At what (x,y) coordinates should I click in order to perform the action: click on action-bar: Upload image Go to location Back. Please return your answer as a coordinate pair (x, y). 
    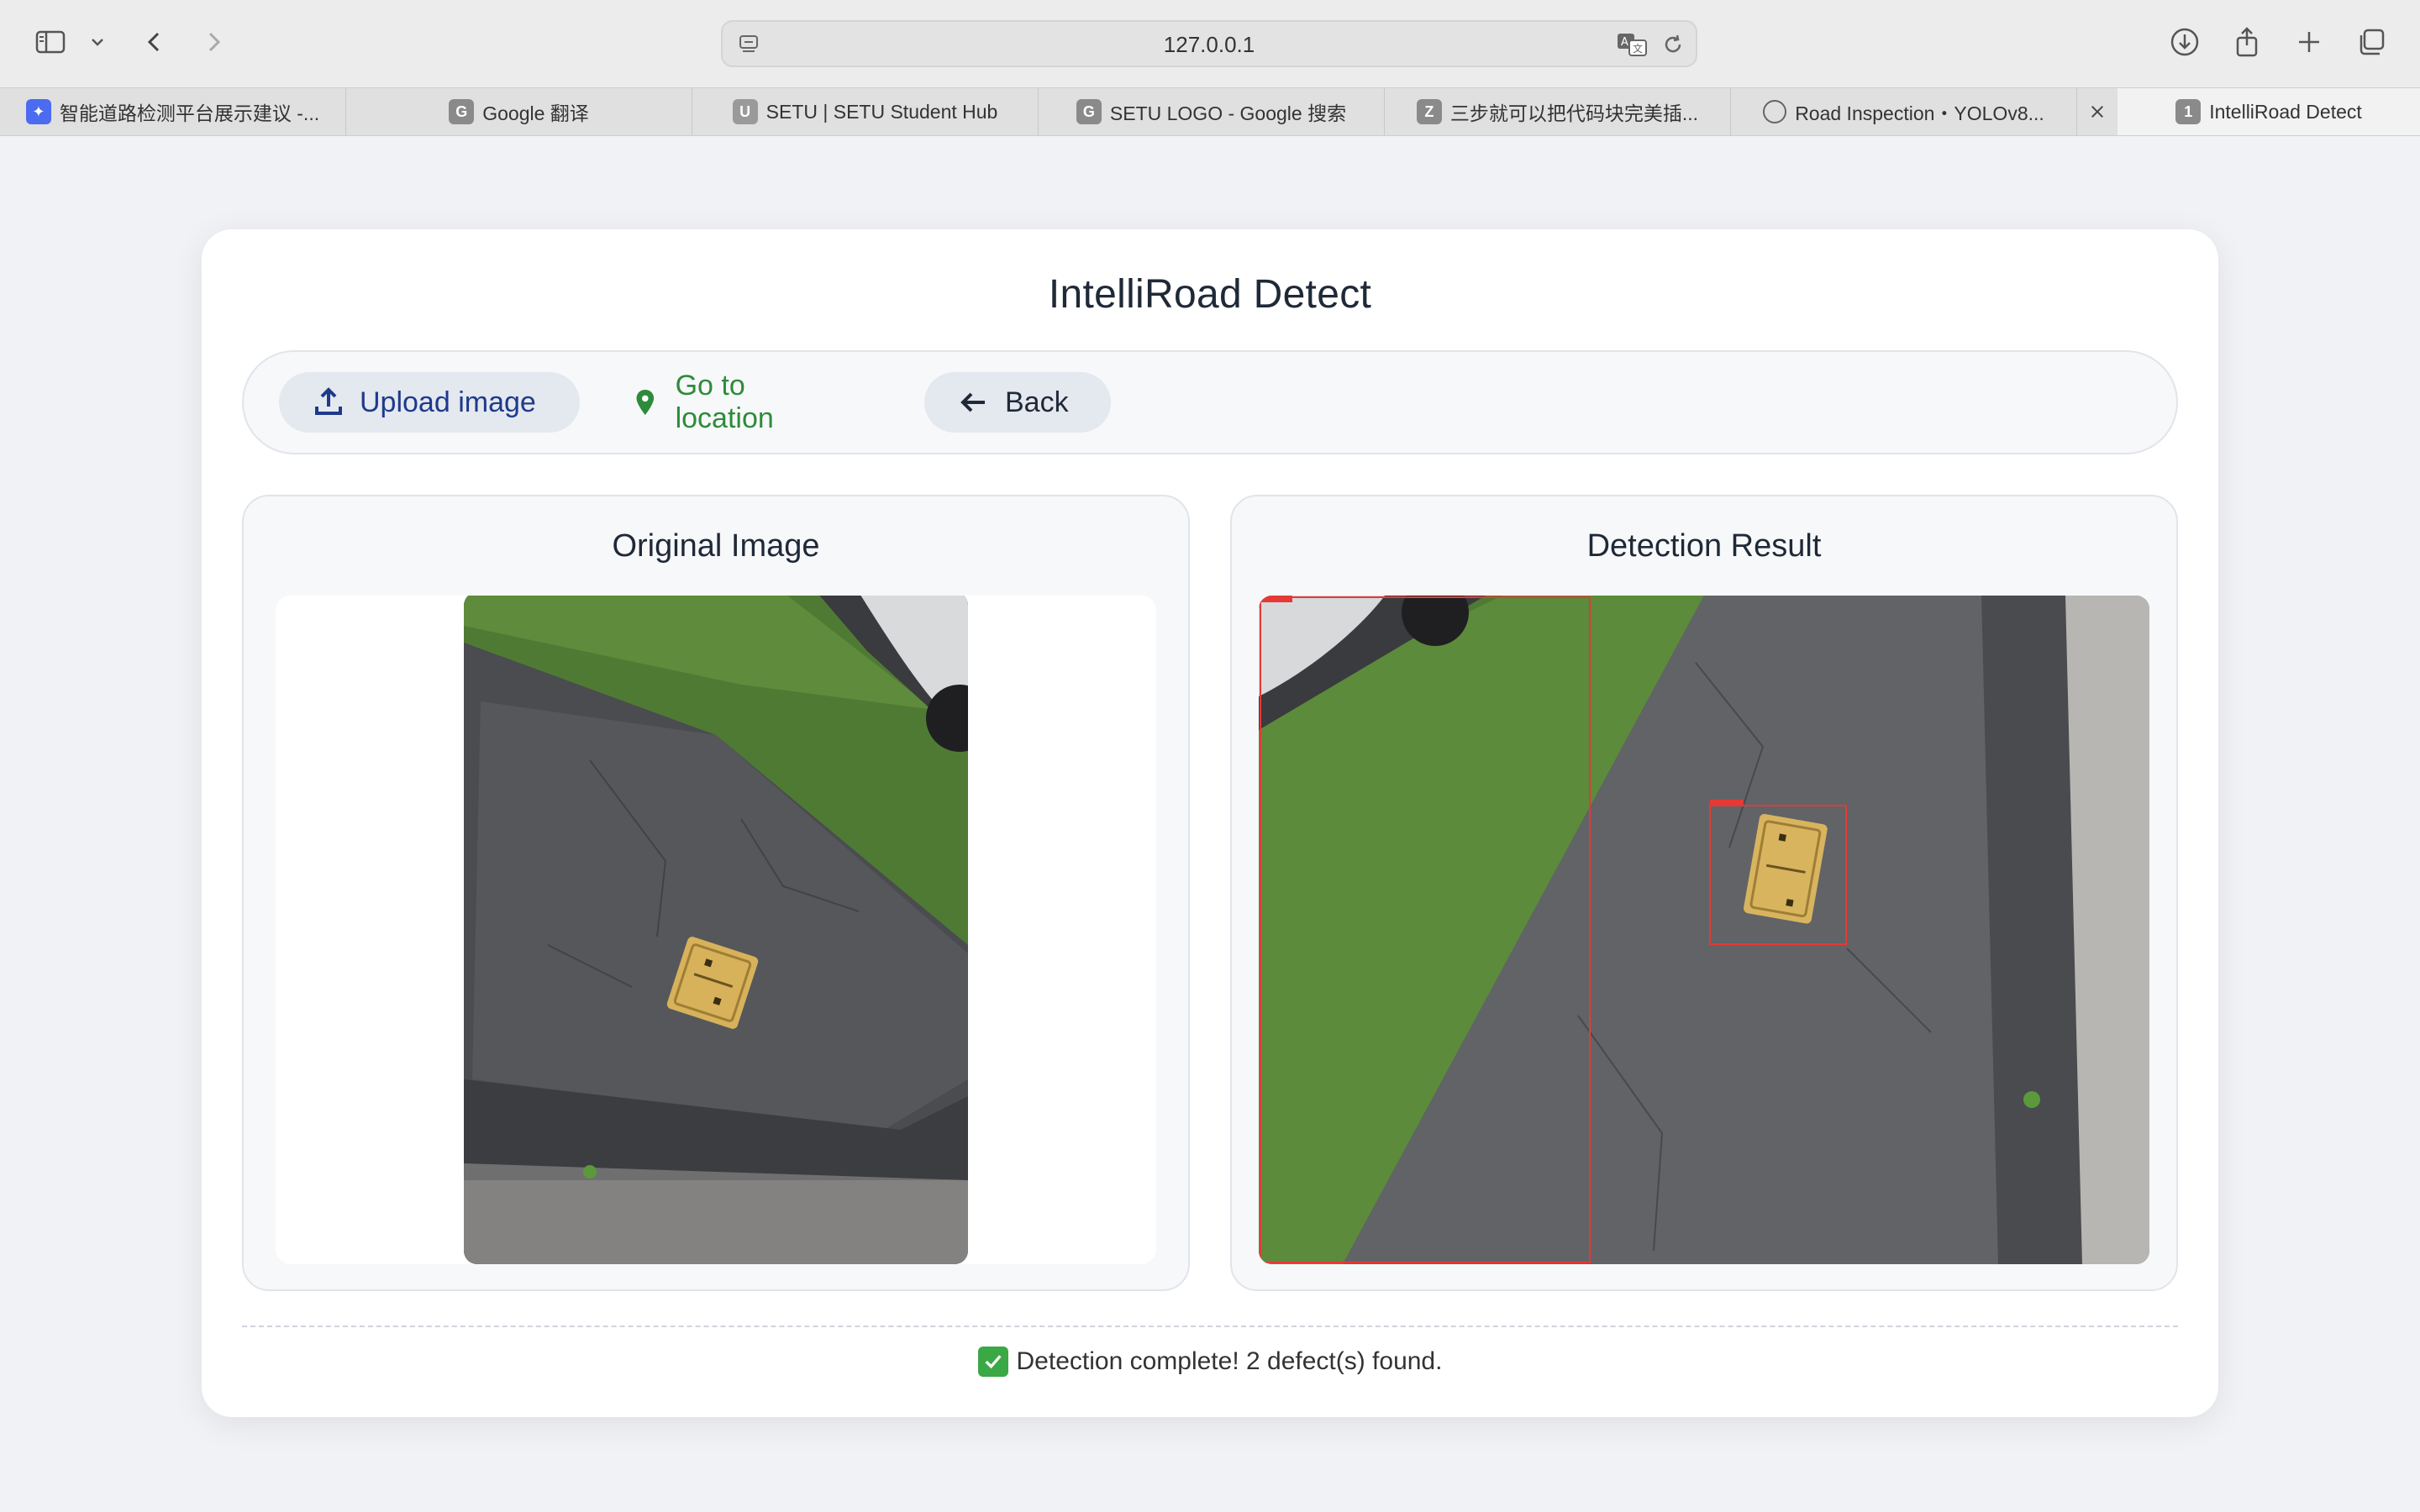
    Looking at the image, I should click on (1210, 402).